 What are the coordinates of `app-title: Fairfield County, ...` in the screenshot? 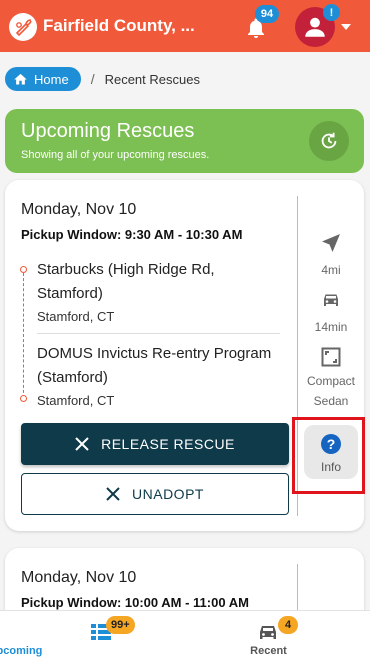 It's located at (119, 25).